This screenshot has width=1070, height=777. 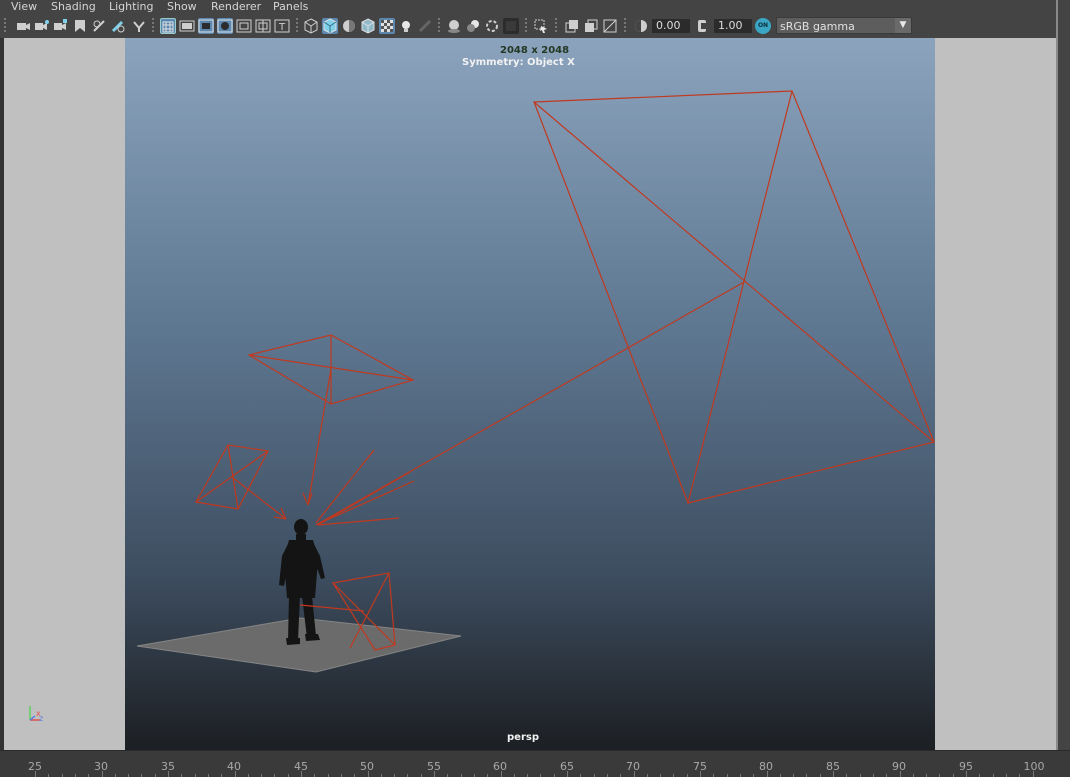 What do you see at coordinates (241, 482) in the screenshot?
I see `area-light-left` at bounding box center [241, 482].